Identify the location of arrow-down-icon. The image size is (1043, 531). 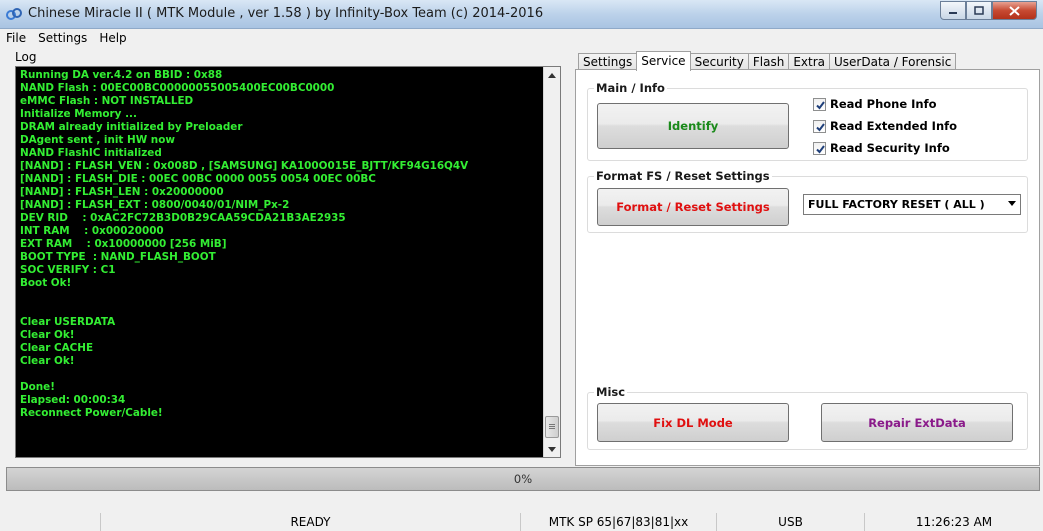
(552, 449).